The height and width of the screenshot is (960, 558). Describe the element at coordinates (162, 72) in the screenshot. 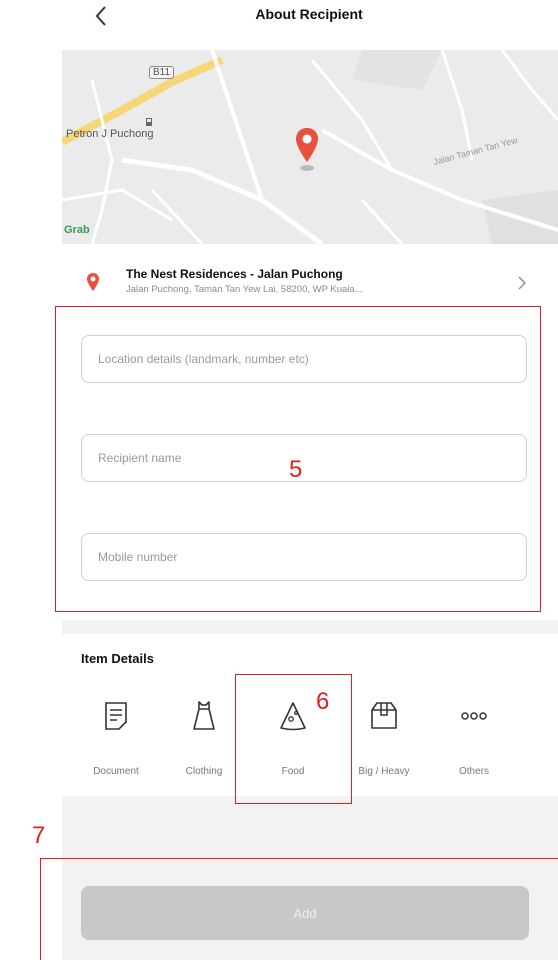

I see `road-badge: B11` at that location.